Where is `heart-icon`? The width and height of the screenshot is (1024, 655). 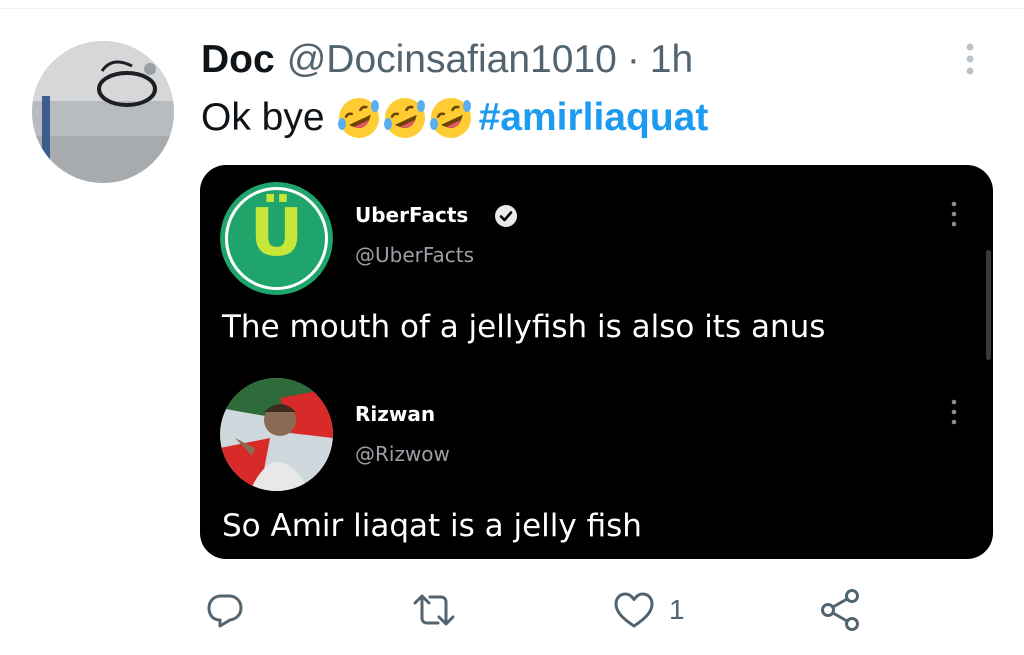
heart-icon is located at coordinates (634, 610).